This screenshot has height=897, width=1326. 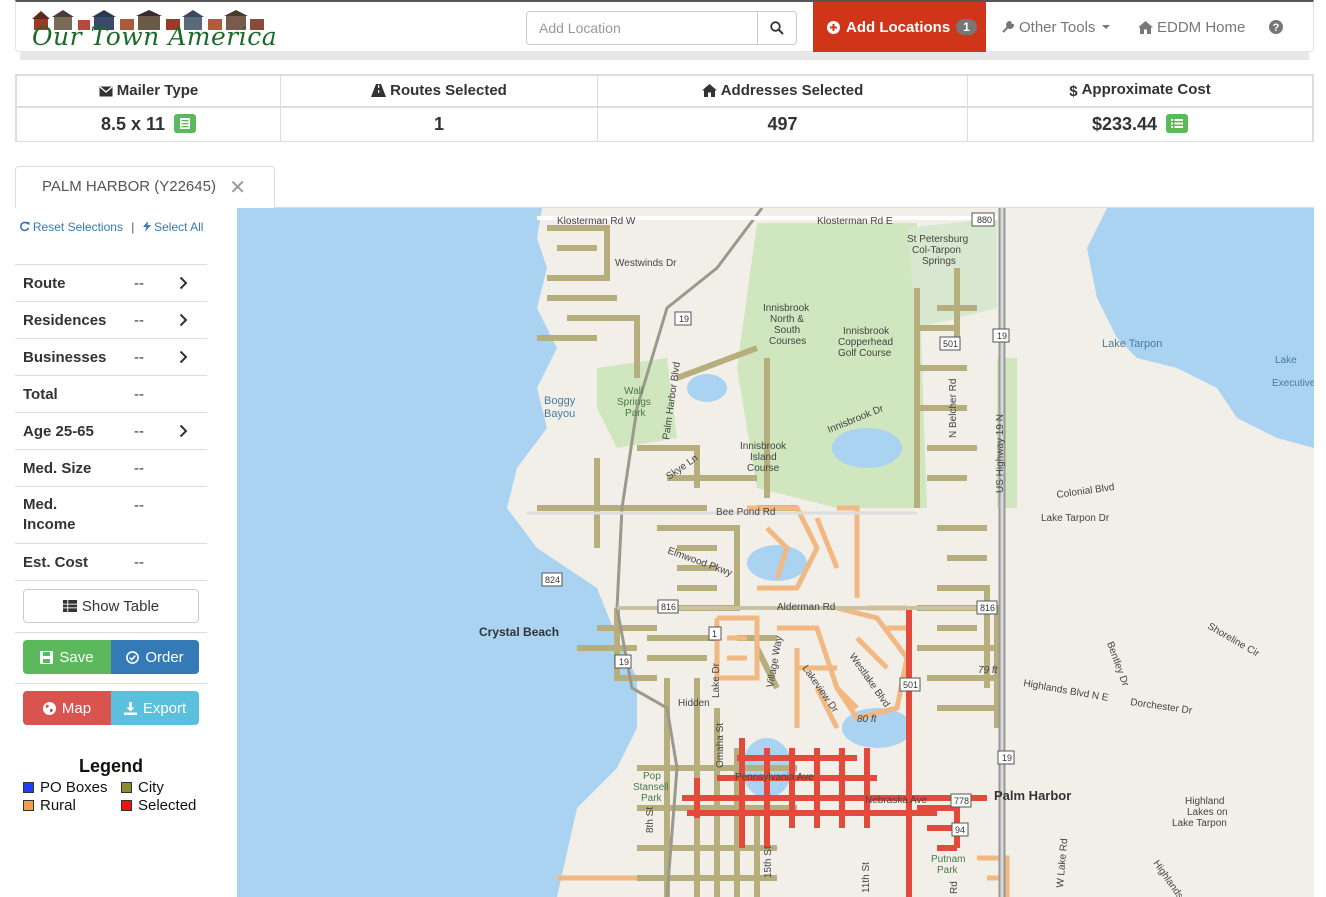 What do you see at coordinates (111, 785) in the screenshot?
I see `map-legend: Legend PO Boxes City Rural Selected` at bounding box center [111, 785].